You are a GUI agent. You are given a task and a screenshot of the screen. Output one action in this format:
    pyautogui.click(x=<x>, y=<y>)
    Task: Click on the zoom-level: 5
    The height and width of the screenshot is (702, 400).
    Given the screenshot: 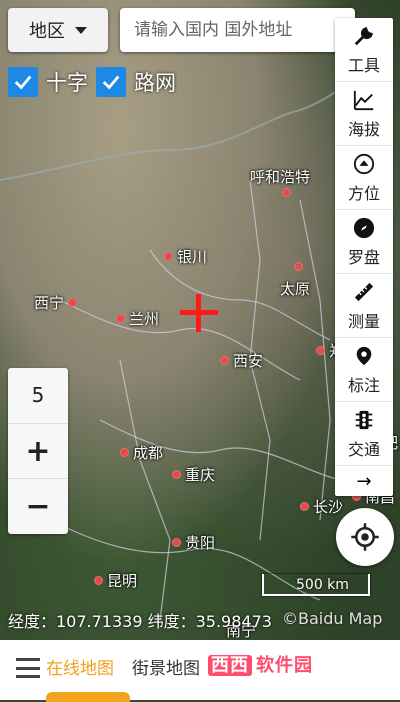 What is the action you would take?
    pyautogui.click(x=38, y=396)
    